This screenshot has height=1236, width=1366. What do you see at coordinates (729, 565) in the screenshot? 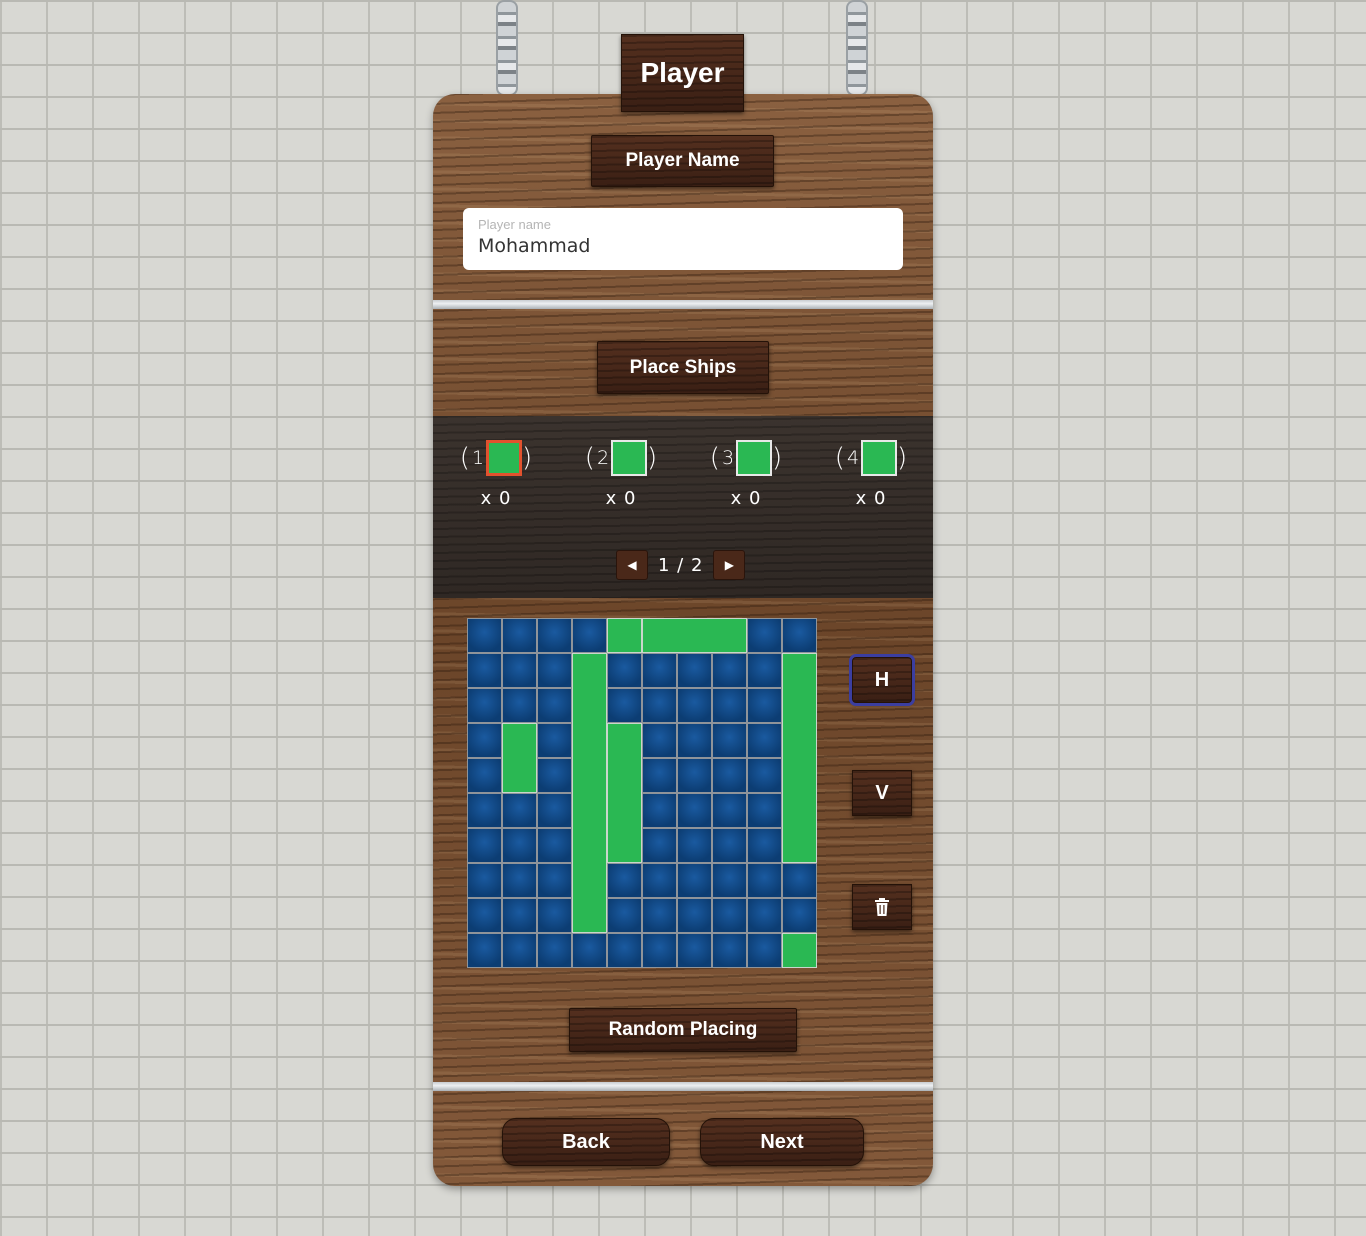
I see `pager-next-button: ▶` at bounding box center [729, 565].